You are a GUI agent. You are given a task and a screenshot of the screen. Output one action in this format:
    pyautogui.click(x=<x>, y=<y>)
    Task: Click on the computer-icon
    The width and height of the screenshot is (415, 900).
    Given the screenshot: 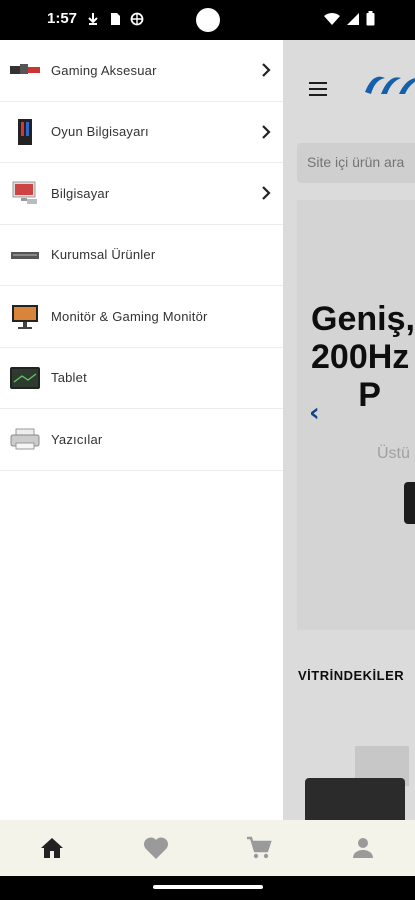 What is the action you would take?
    pyautogui.click(x=25, y=193)
    